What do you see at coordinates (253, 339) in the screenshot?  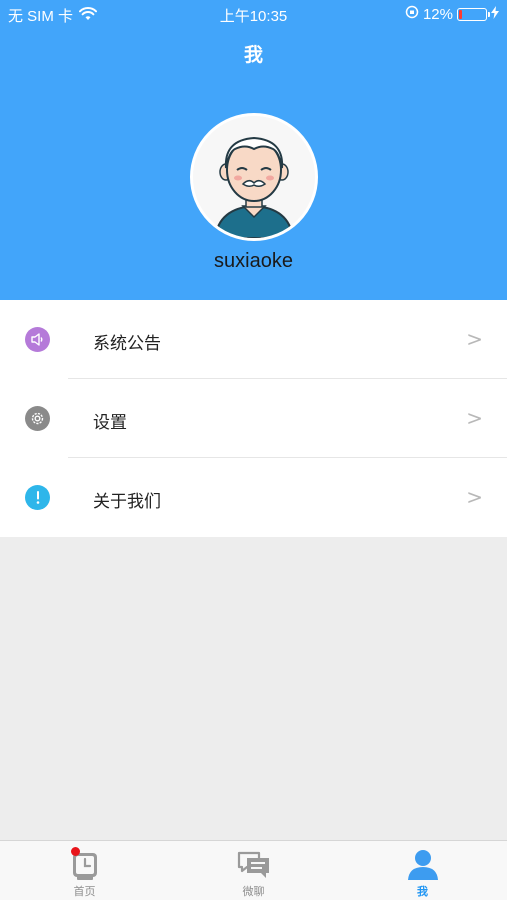 I see `menu-item-announcements: 系统公告 >` at bounding box center [253, 339].